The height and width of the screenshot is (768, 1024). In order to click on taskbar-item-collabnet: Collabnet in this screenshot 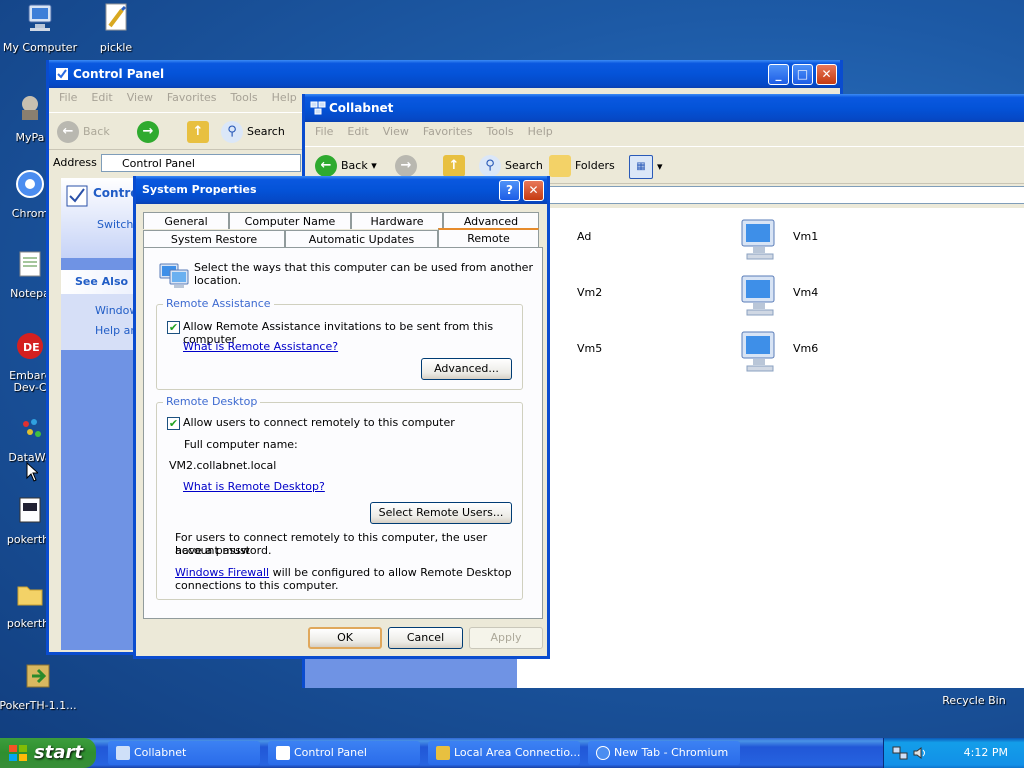, I will do `click(184, 753)`.